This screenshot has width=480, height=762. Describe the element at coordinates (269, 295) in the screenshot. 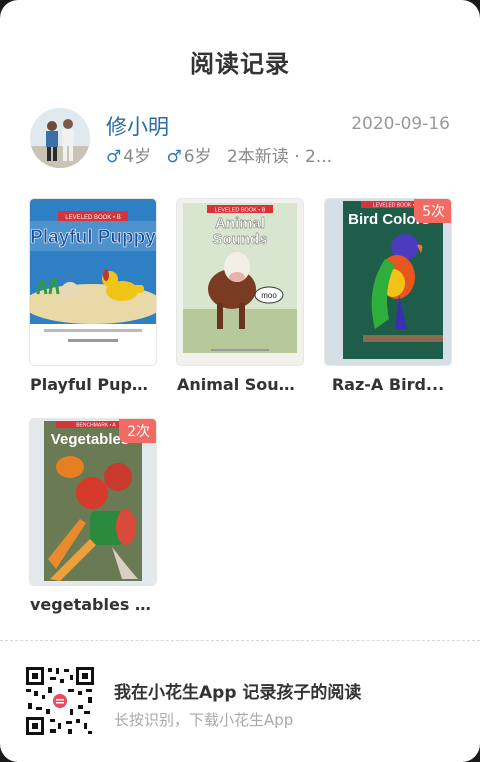

I see `cover-bubble-text: moo` at that location.